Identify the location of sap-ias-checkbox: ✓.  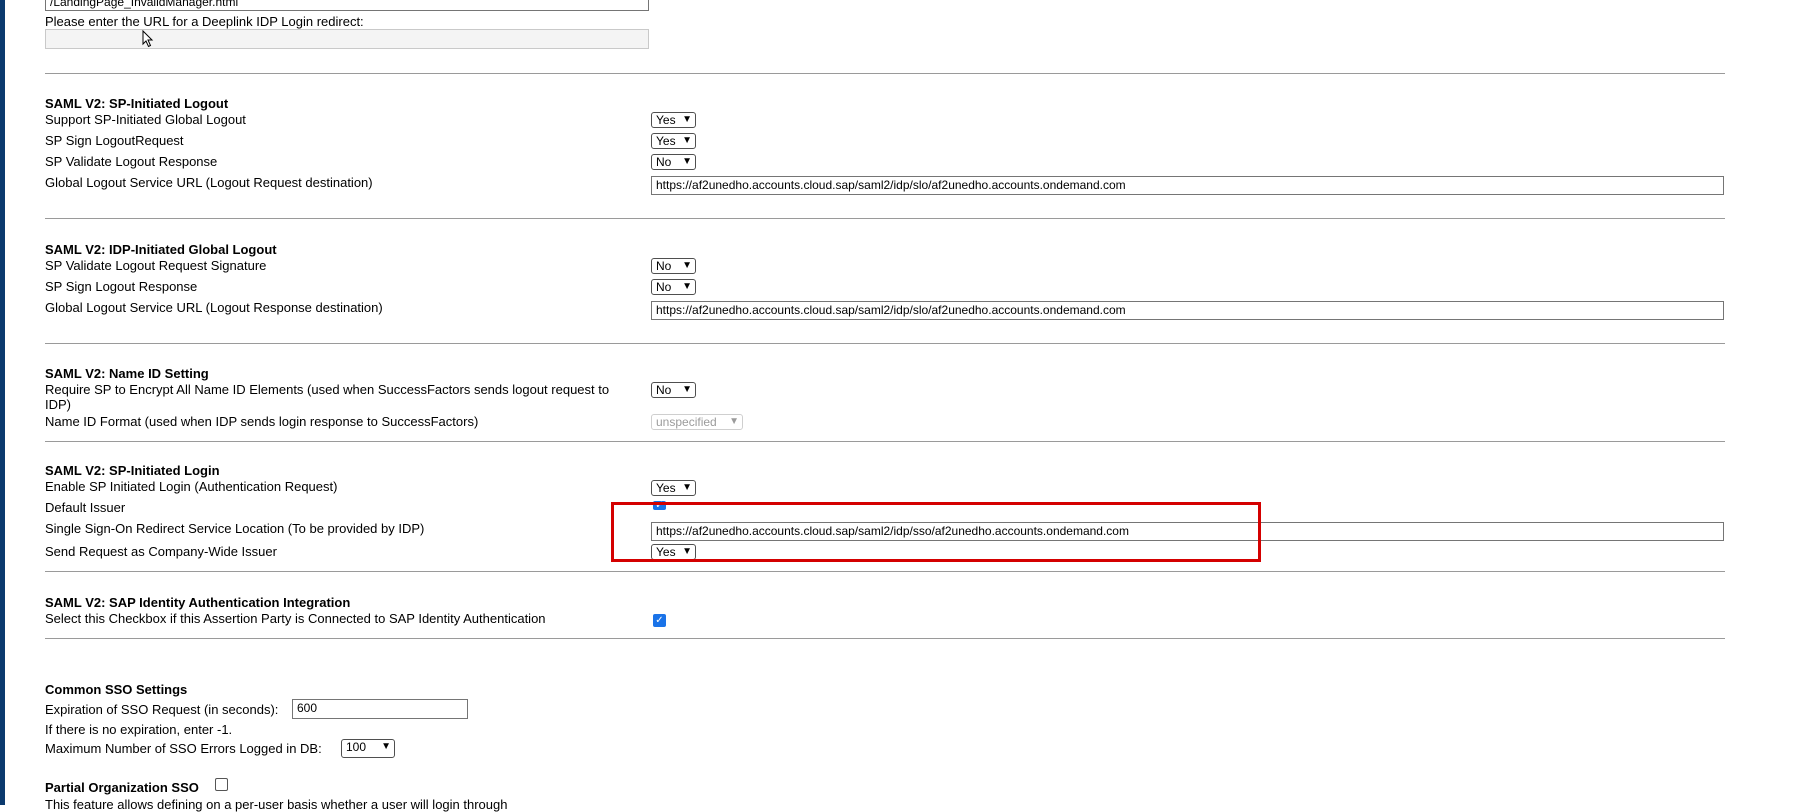
(659, 620).